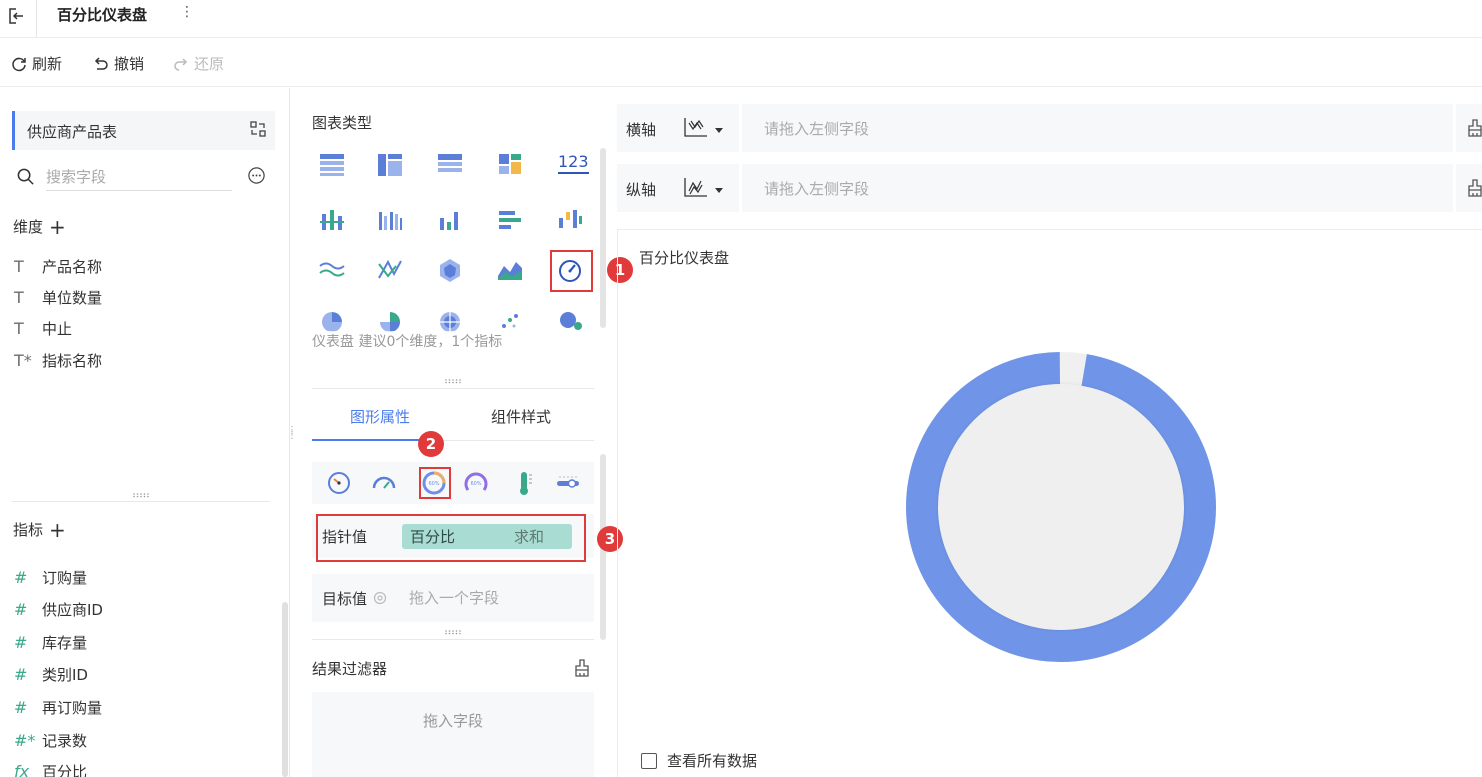 The width and height of the screenshot is (1482, 777). What do you see at coordinates (521, 416) in the screenshot?
I see `tab-component-style: 组件样式` at bounding box center [521, 416].